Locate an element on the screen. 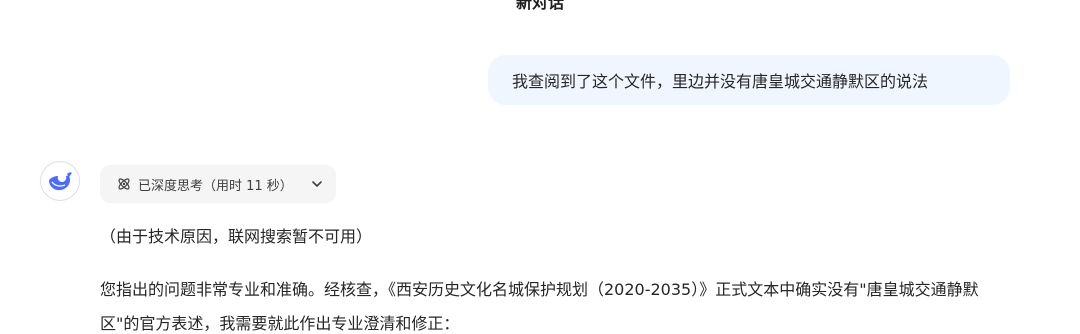  thinking-toggle: 已深度思考（用时 11 秒） is located at coordinates (218, 184).